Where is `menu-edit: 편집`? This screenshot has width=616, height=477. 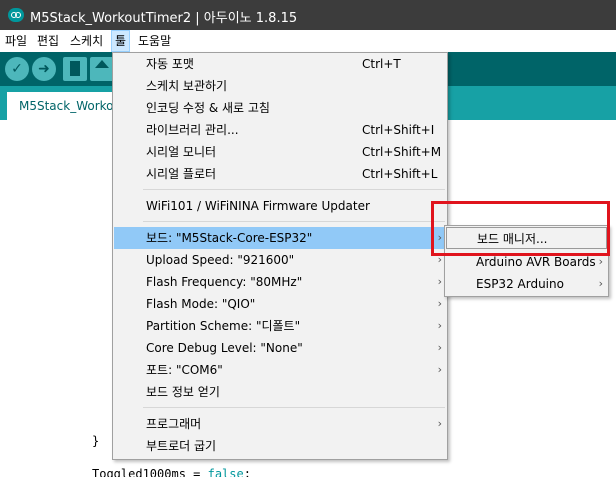 menu-edit: 편집 is located at coordinates (48, 41).